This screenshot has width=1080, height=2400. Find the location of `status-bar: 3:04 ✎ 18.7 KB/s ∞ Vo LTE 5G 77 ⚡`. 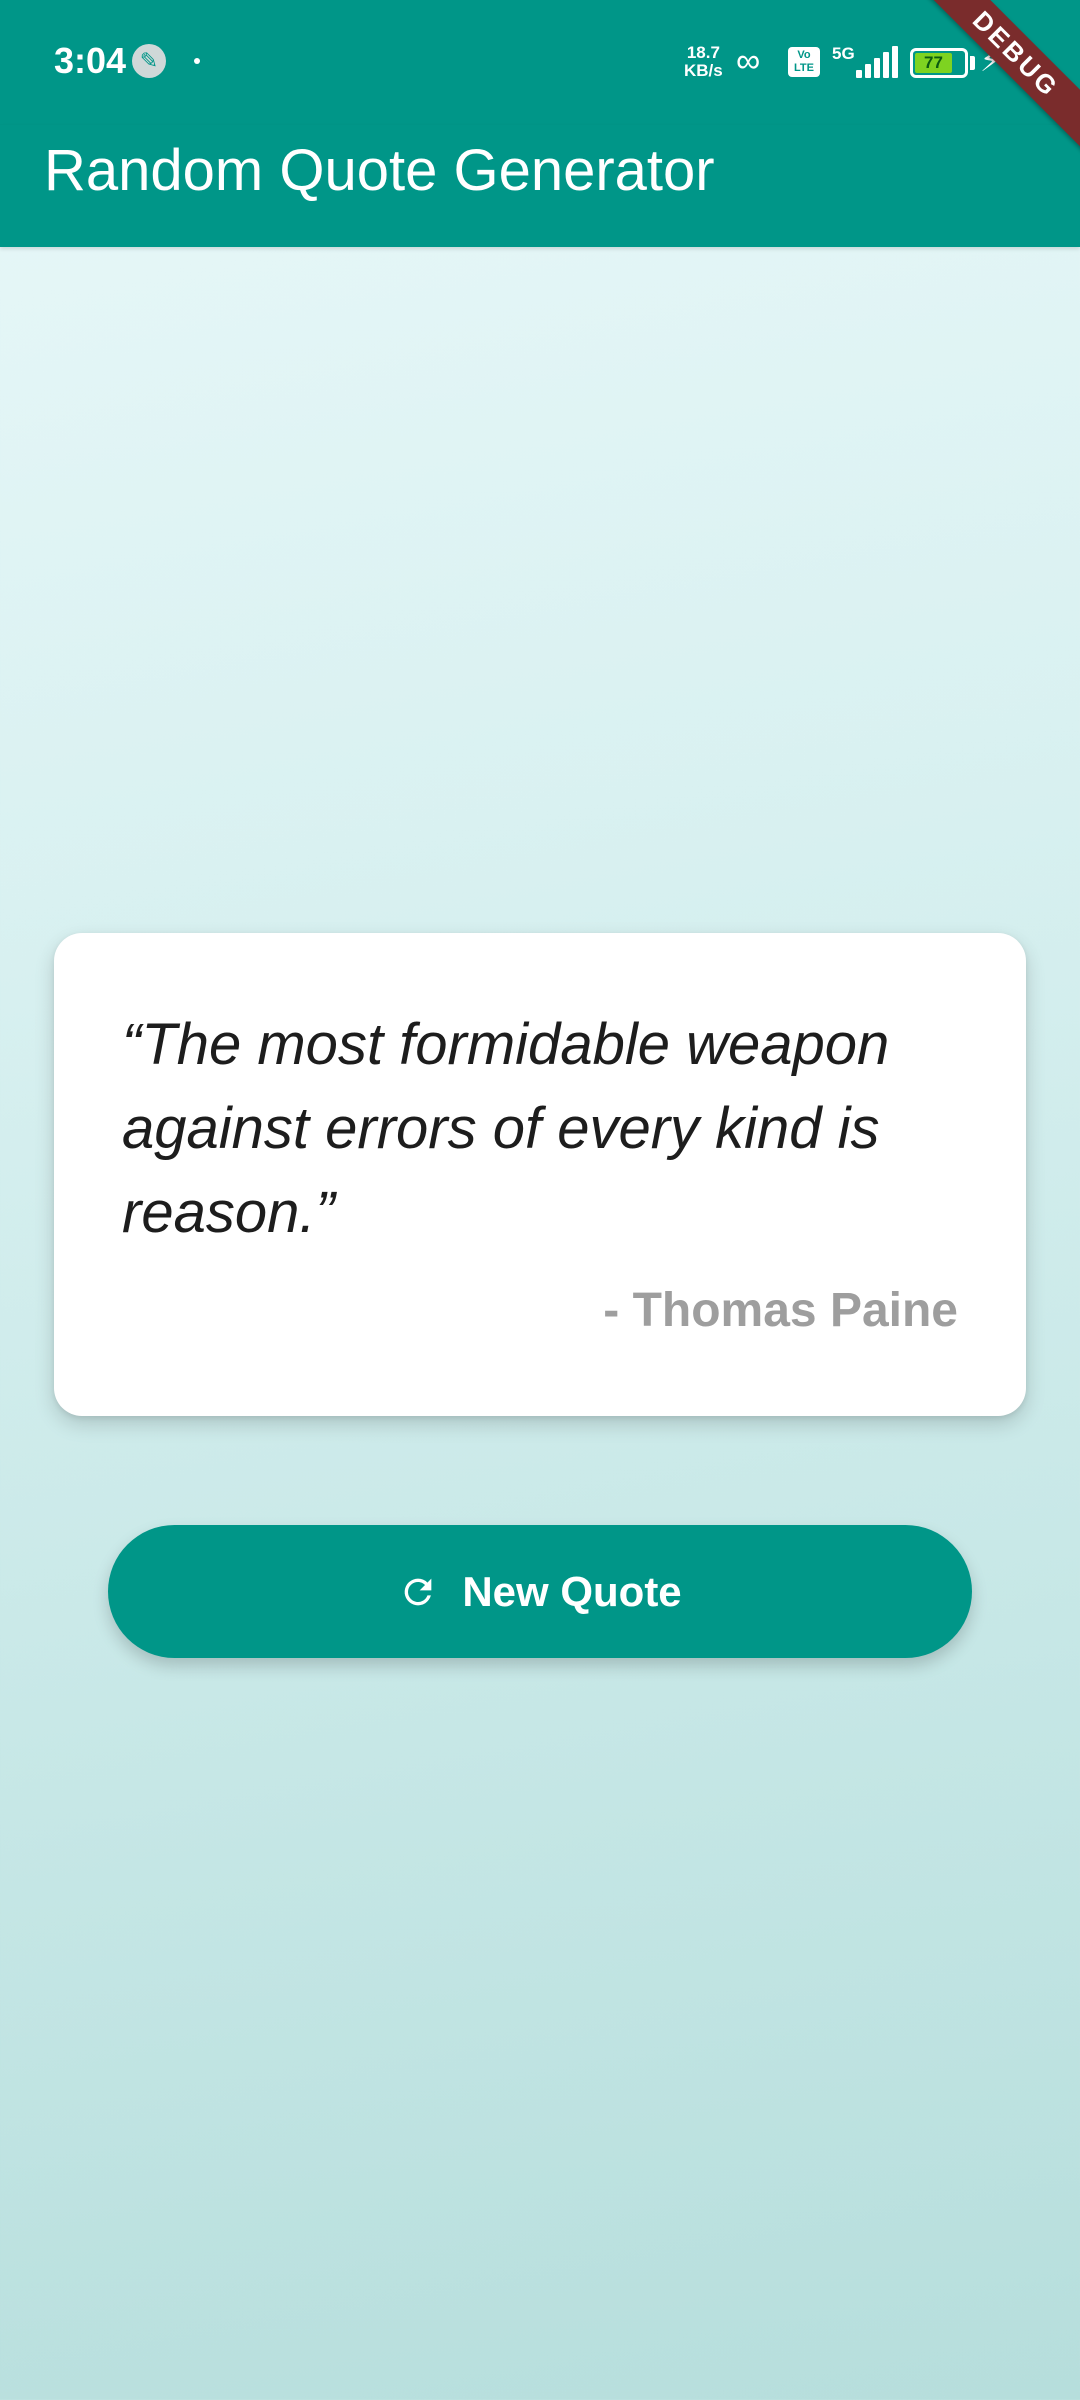

status-bar: 3:04 ✎ 18.7 KB/s ∞ Vo LTE 5G 77 ⚡ is located at coordinates (540, 62).